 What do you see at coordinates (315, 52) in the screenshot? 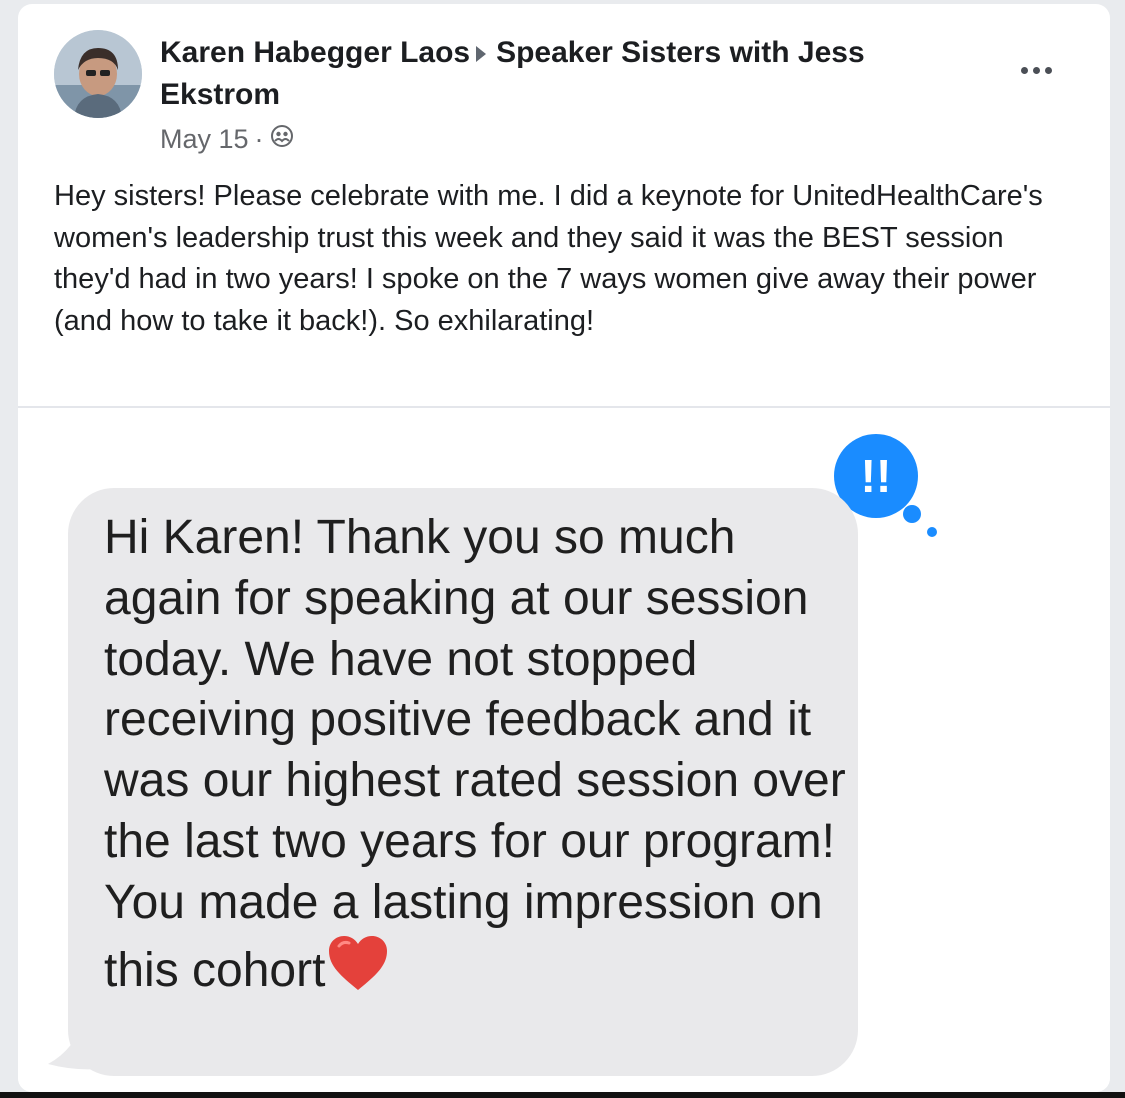
I see `author-name: Karen Habegger Laos` at bounding box center [315, 52].